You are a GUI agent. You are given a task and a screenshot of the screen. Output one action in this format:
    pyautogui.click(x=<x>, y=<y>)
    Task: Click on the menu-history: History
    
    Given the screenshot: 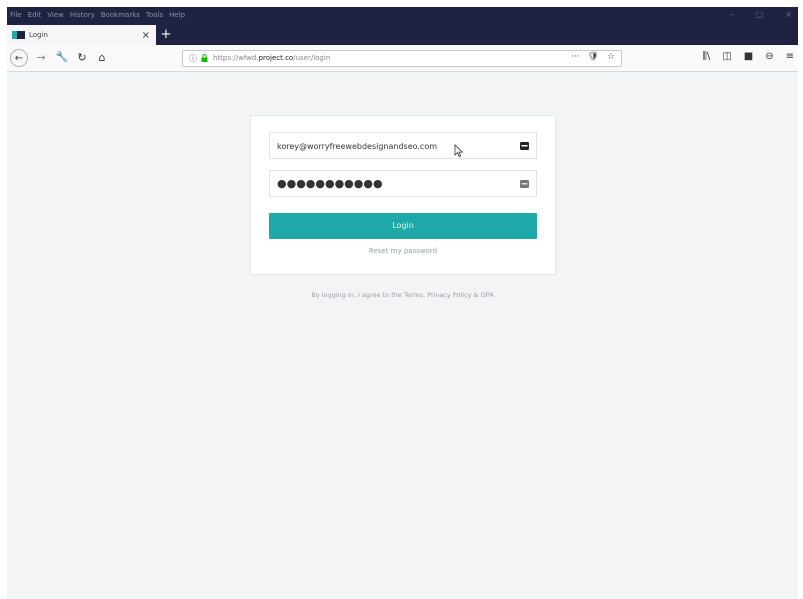 What is the action you would take?
    pyautogui.click(x=82, y=15)
    